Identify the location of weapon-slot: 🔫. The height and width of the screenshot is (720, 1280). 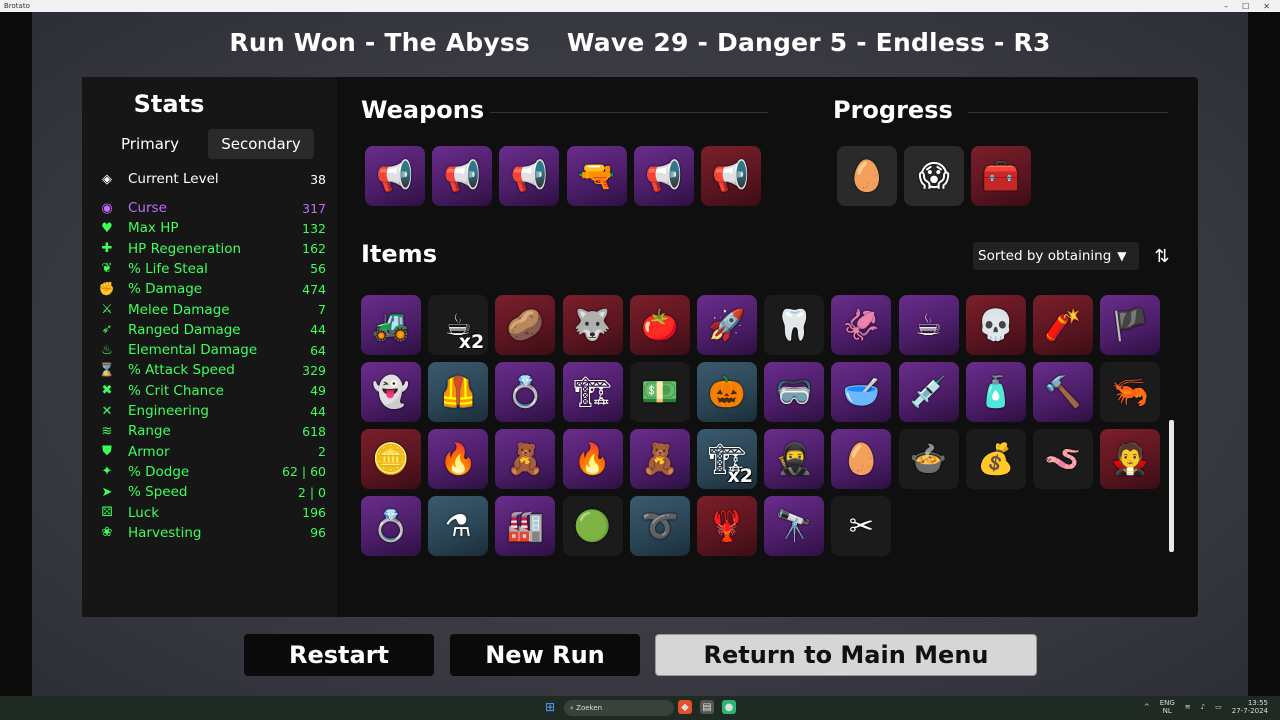
(596, 176).